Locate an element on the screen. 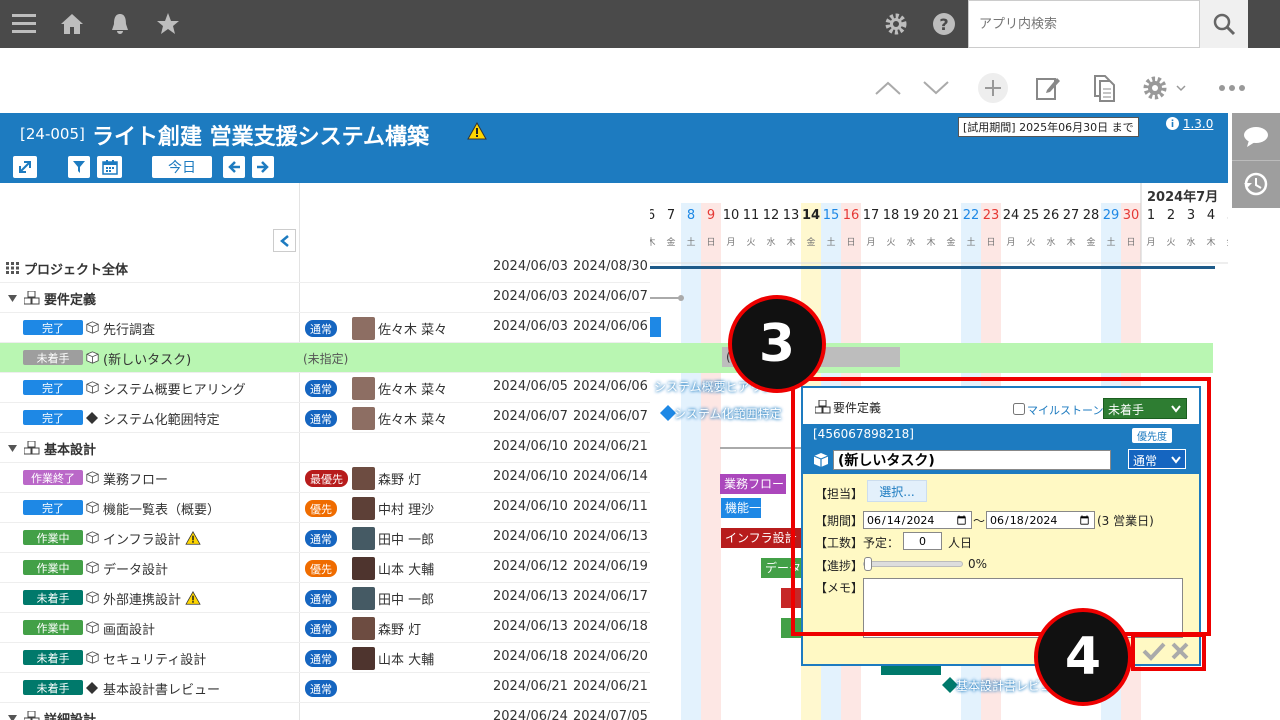 This screenshot has width=1280, height=720. group-row: 基本設計 2024/06/10 2024/06/21 is located at coordinates (325, 448).